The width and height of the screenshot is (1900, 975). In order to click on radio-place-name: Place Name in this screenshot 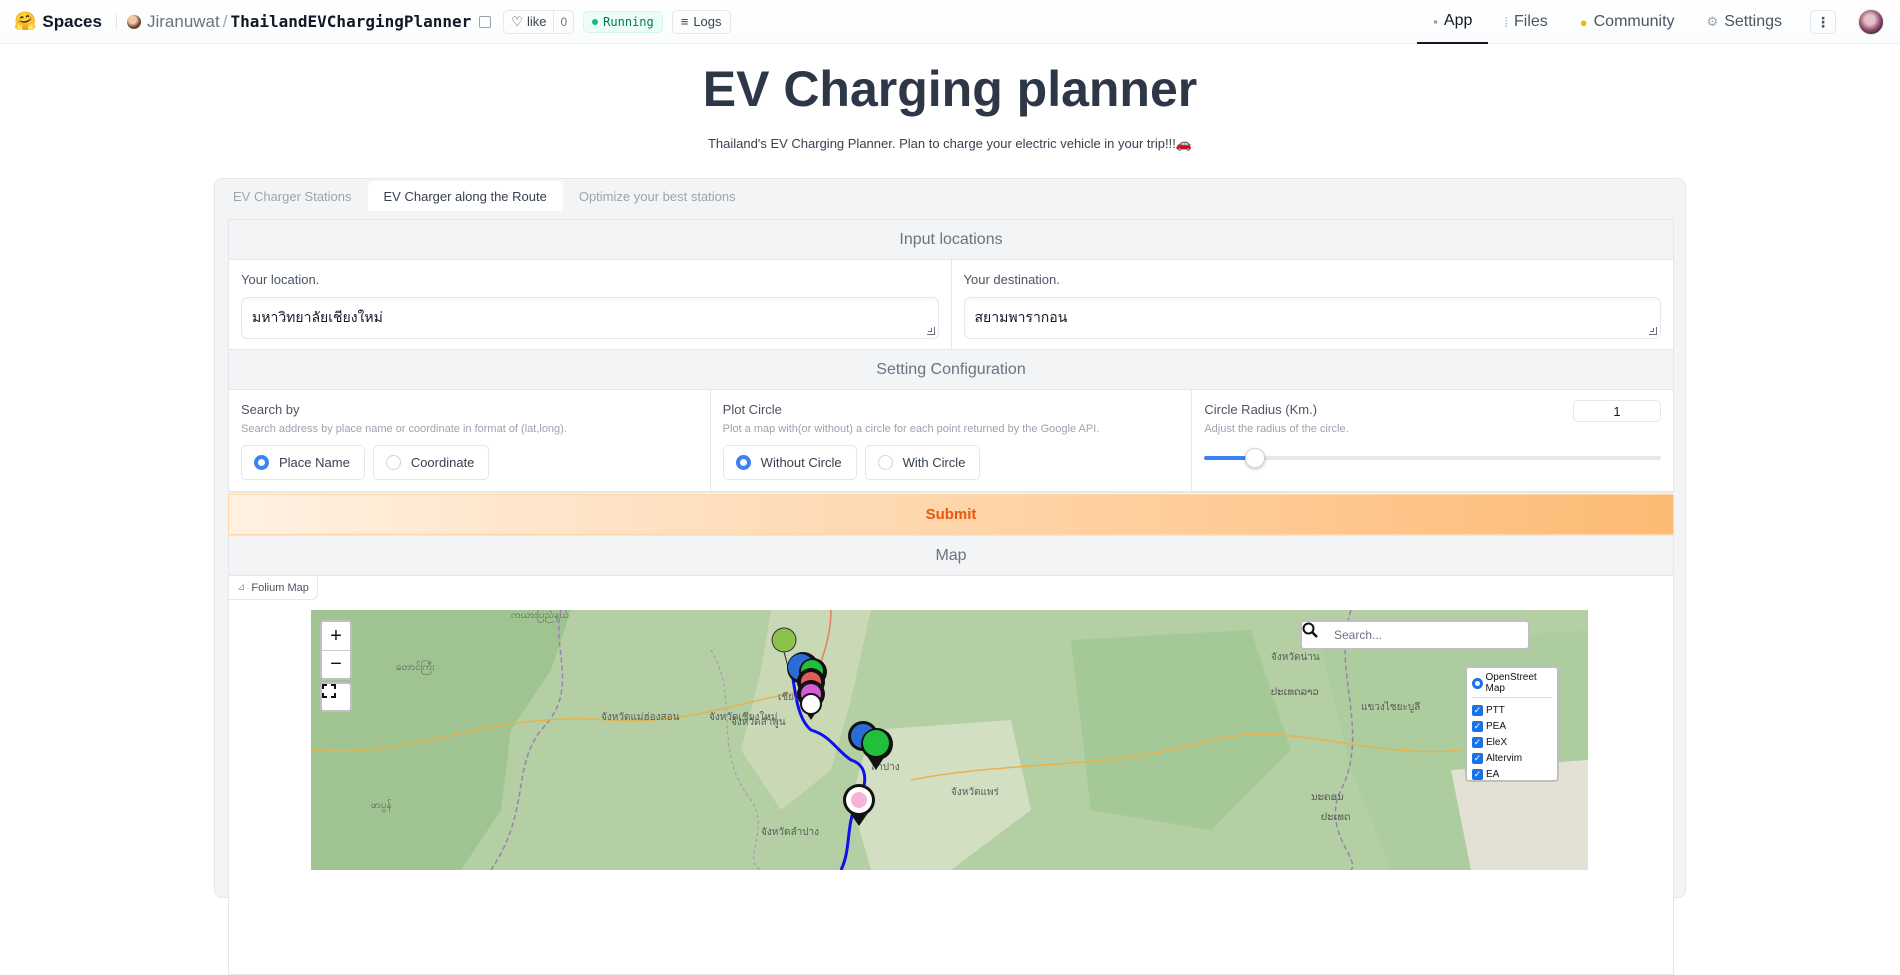, I will do `click(303, 462)`.